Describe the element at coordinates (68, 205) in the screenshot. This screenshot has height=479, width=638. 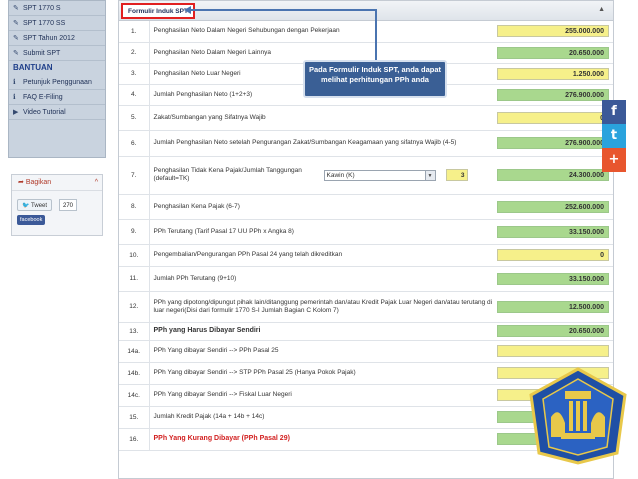
I see `tweet-count: 270` at that location.